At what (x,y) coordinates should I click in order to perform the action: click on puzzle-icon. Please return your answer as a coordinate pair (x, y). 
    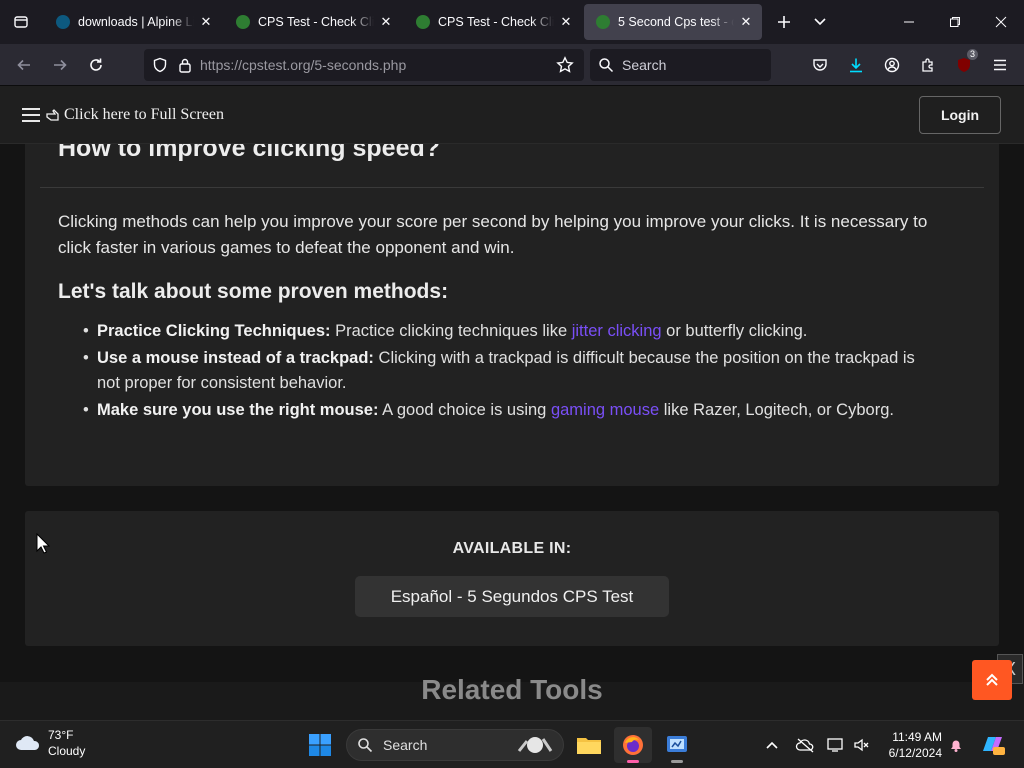
    Looking at the image, I should click on (927, 65).